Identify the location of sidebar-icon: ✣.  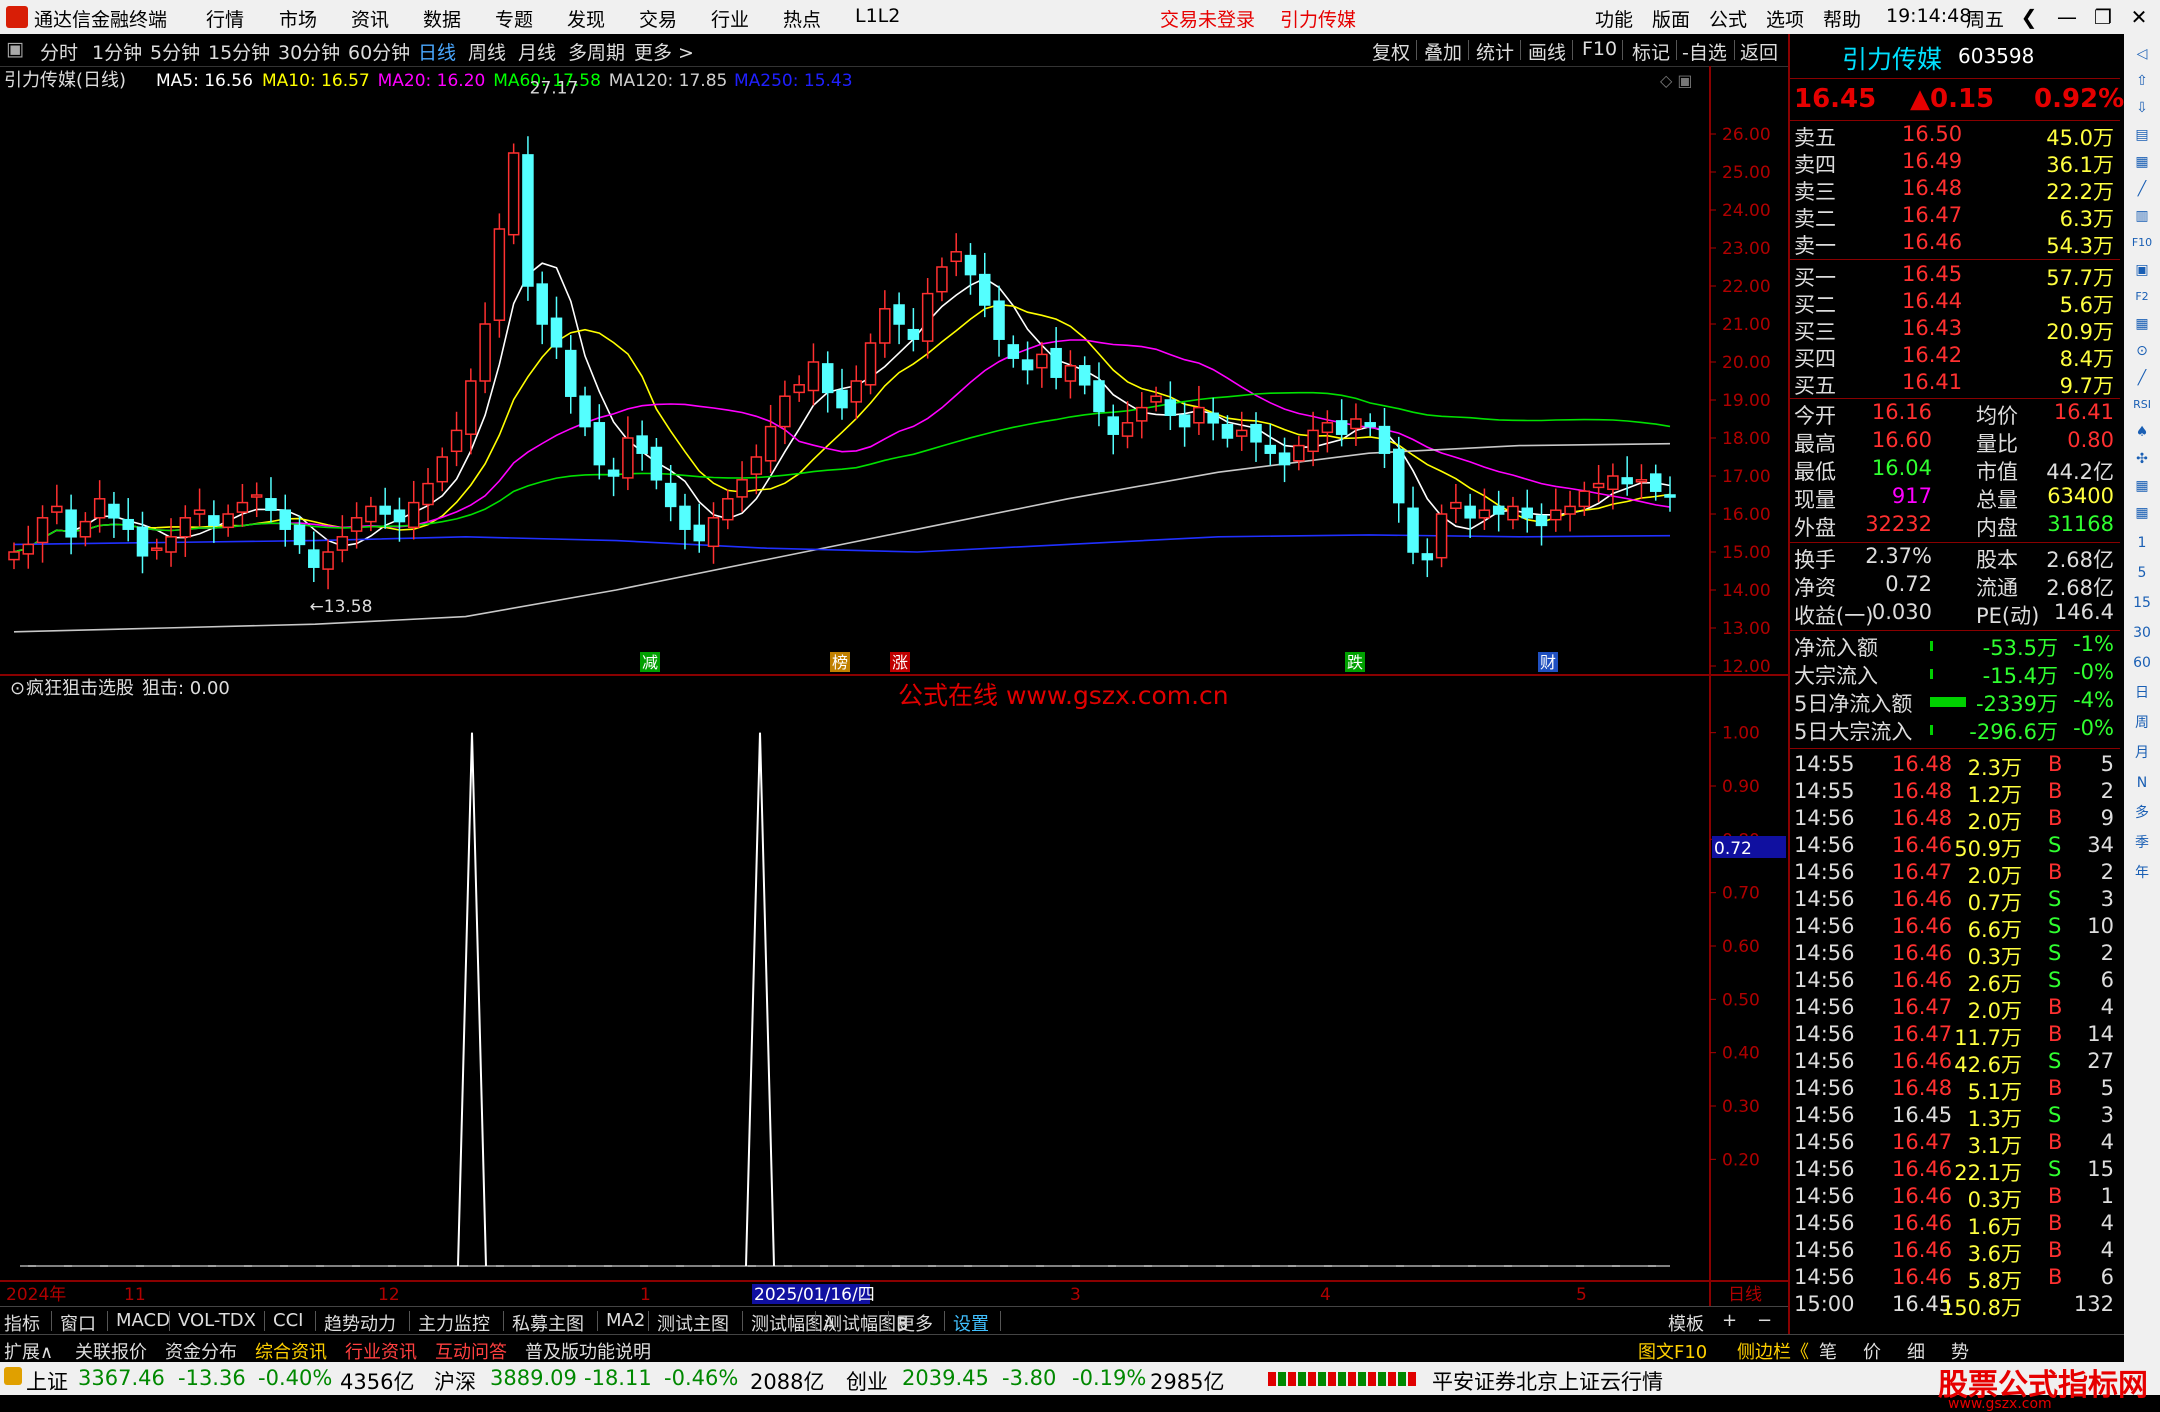
(2142, 459).